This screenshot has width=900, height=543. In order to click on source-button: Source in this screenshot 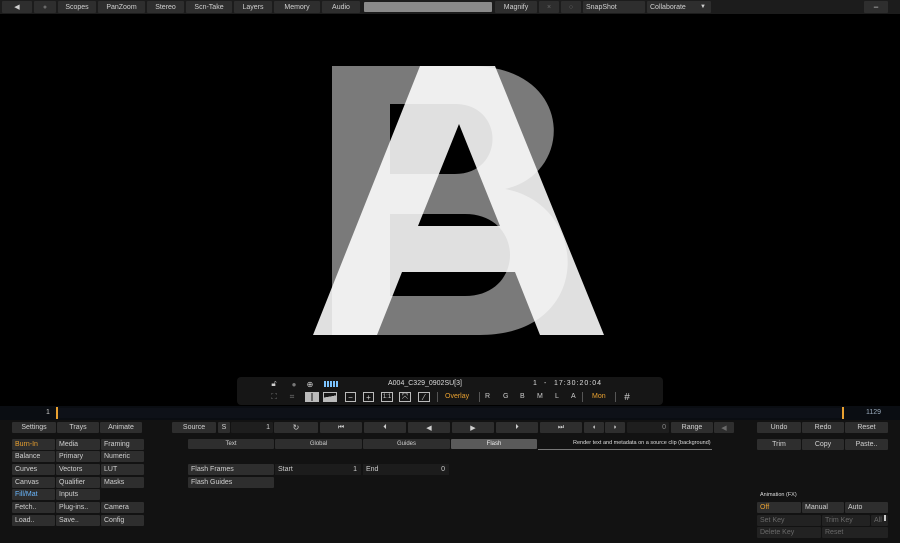, I will do `click(194, 427)`.